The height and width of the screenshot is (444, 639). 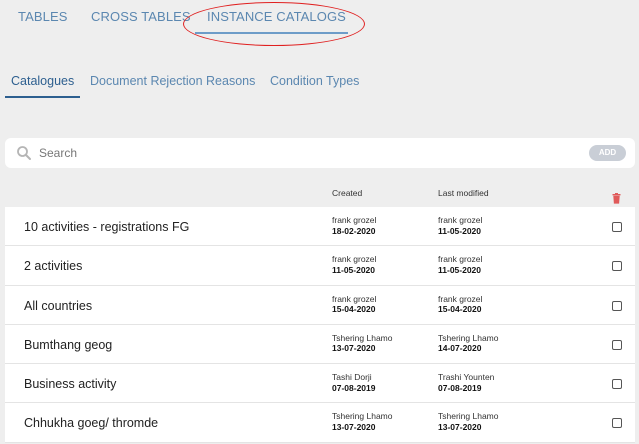 What do you see at coordinates (463, 193) in the screenshot?
I see `column-header-last-modified: Last modified` at bounding box center [463, 193].